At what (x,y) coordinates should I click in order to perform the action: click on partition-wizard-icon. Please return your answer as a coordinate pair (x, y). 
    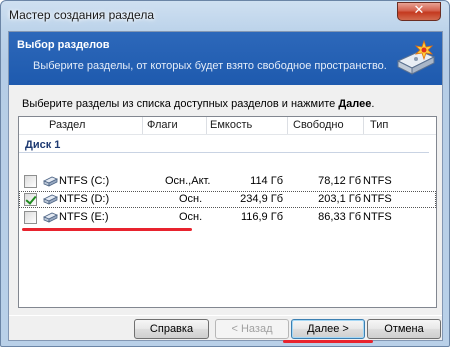
    Looking at the image, I should click on (416, 57).